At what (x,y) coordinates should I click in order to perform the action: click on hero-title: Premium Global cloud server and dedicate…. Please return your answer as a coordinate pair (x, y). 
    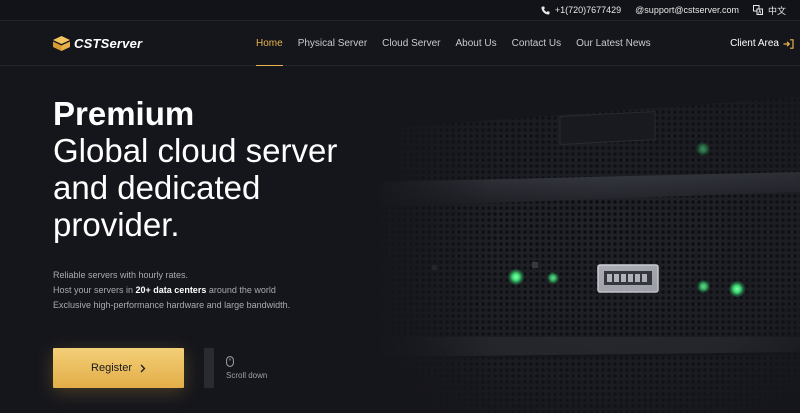
    Looking at the image, I should click on (195, 169).